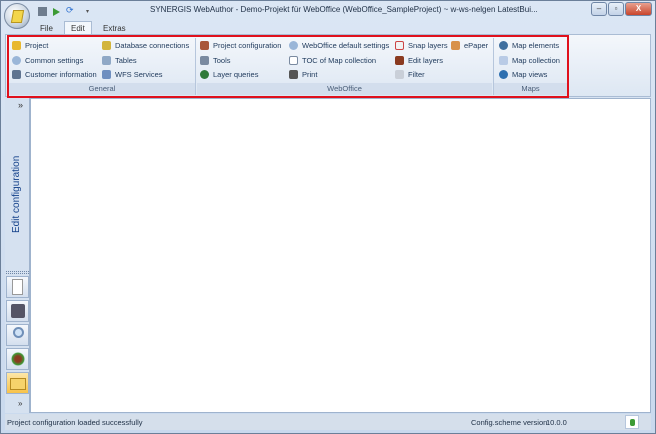  I want to click on folder-icon, so click(18, 384).